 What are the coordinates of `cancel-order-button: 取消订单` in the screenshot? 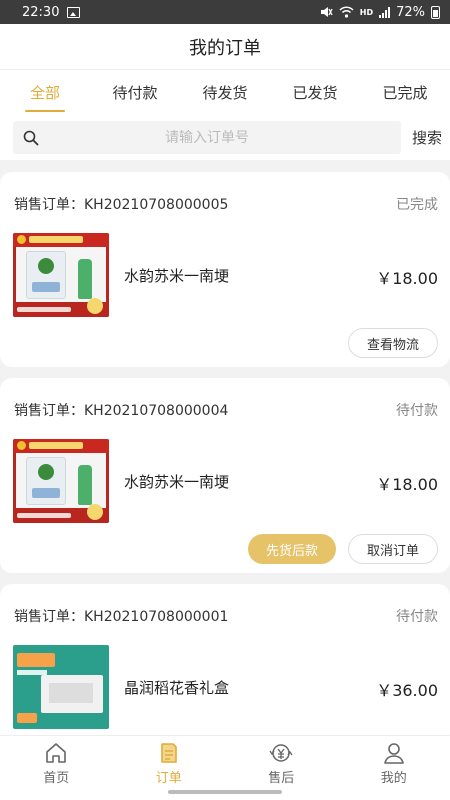 It's located at (392, 549).